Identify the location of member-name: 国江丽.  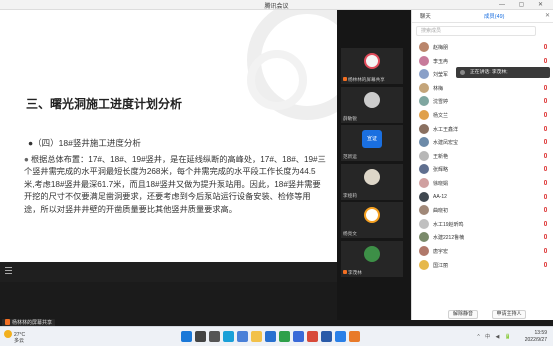
(441, 265).